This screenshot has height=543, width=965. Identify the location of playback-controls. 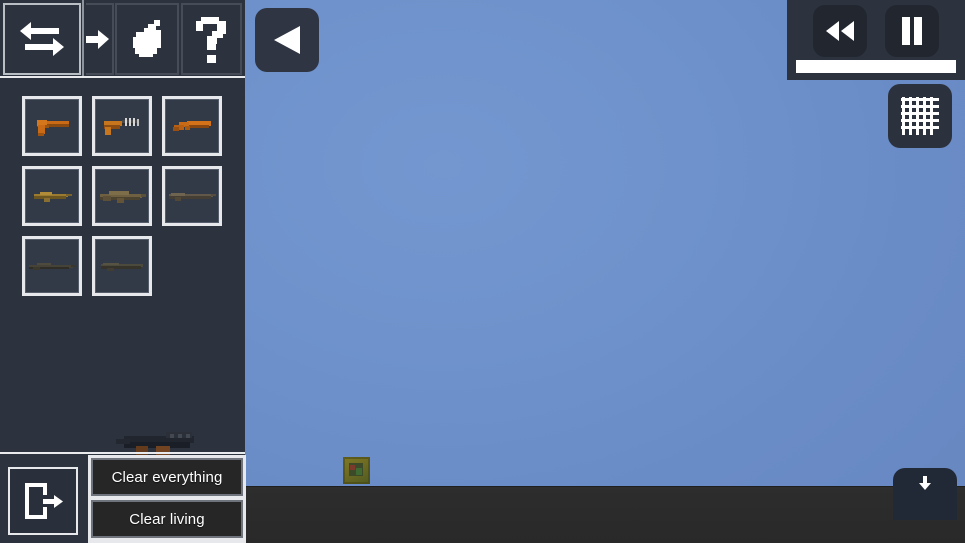
(876, 31).